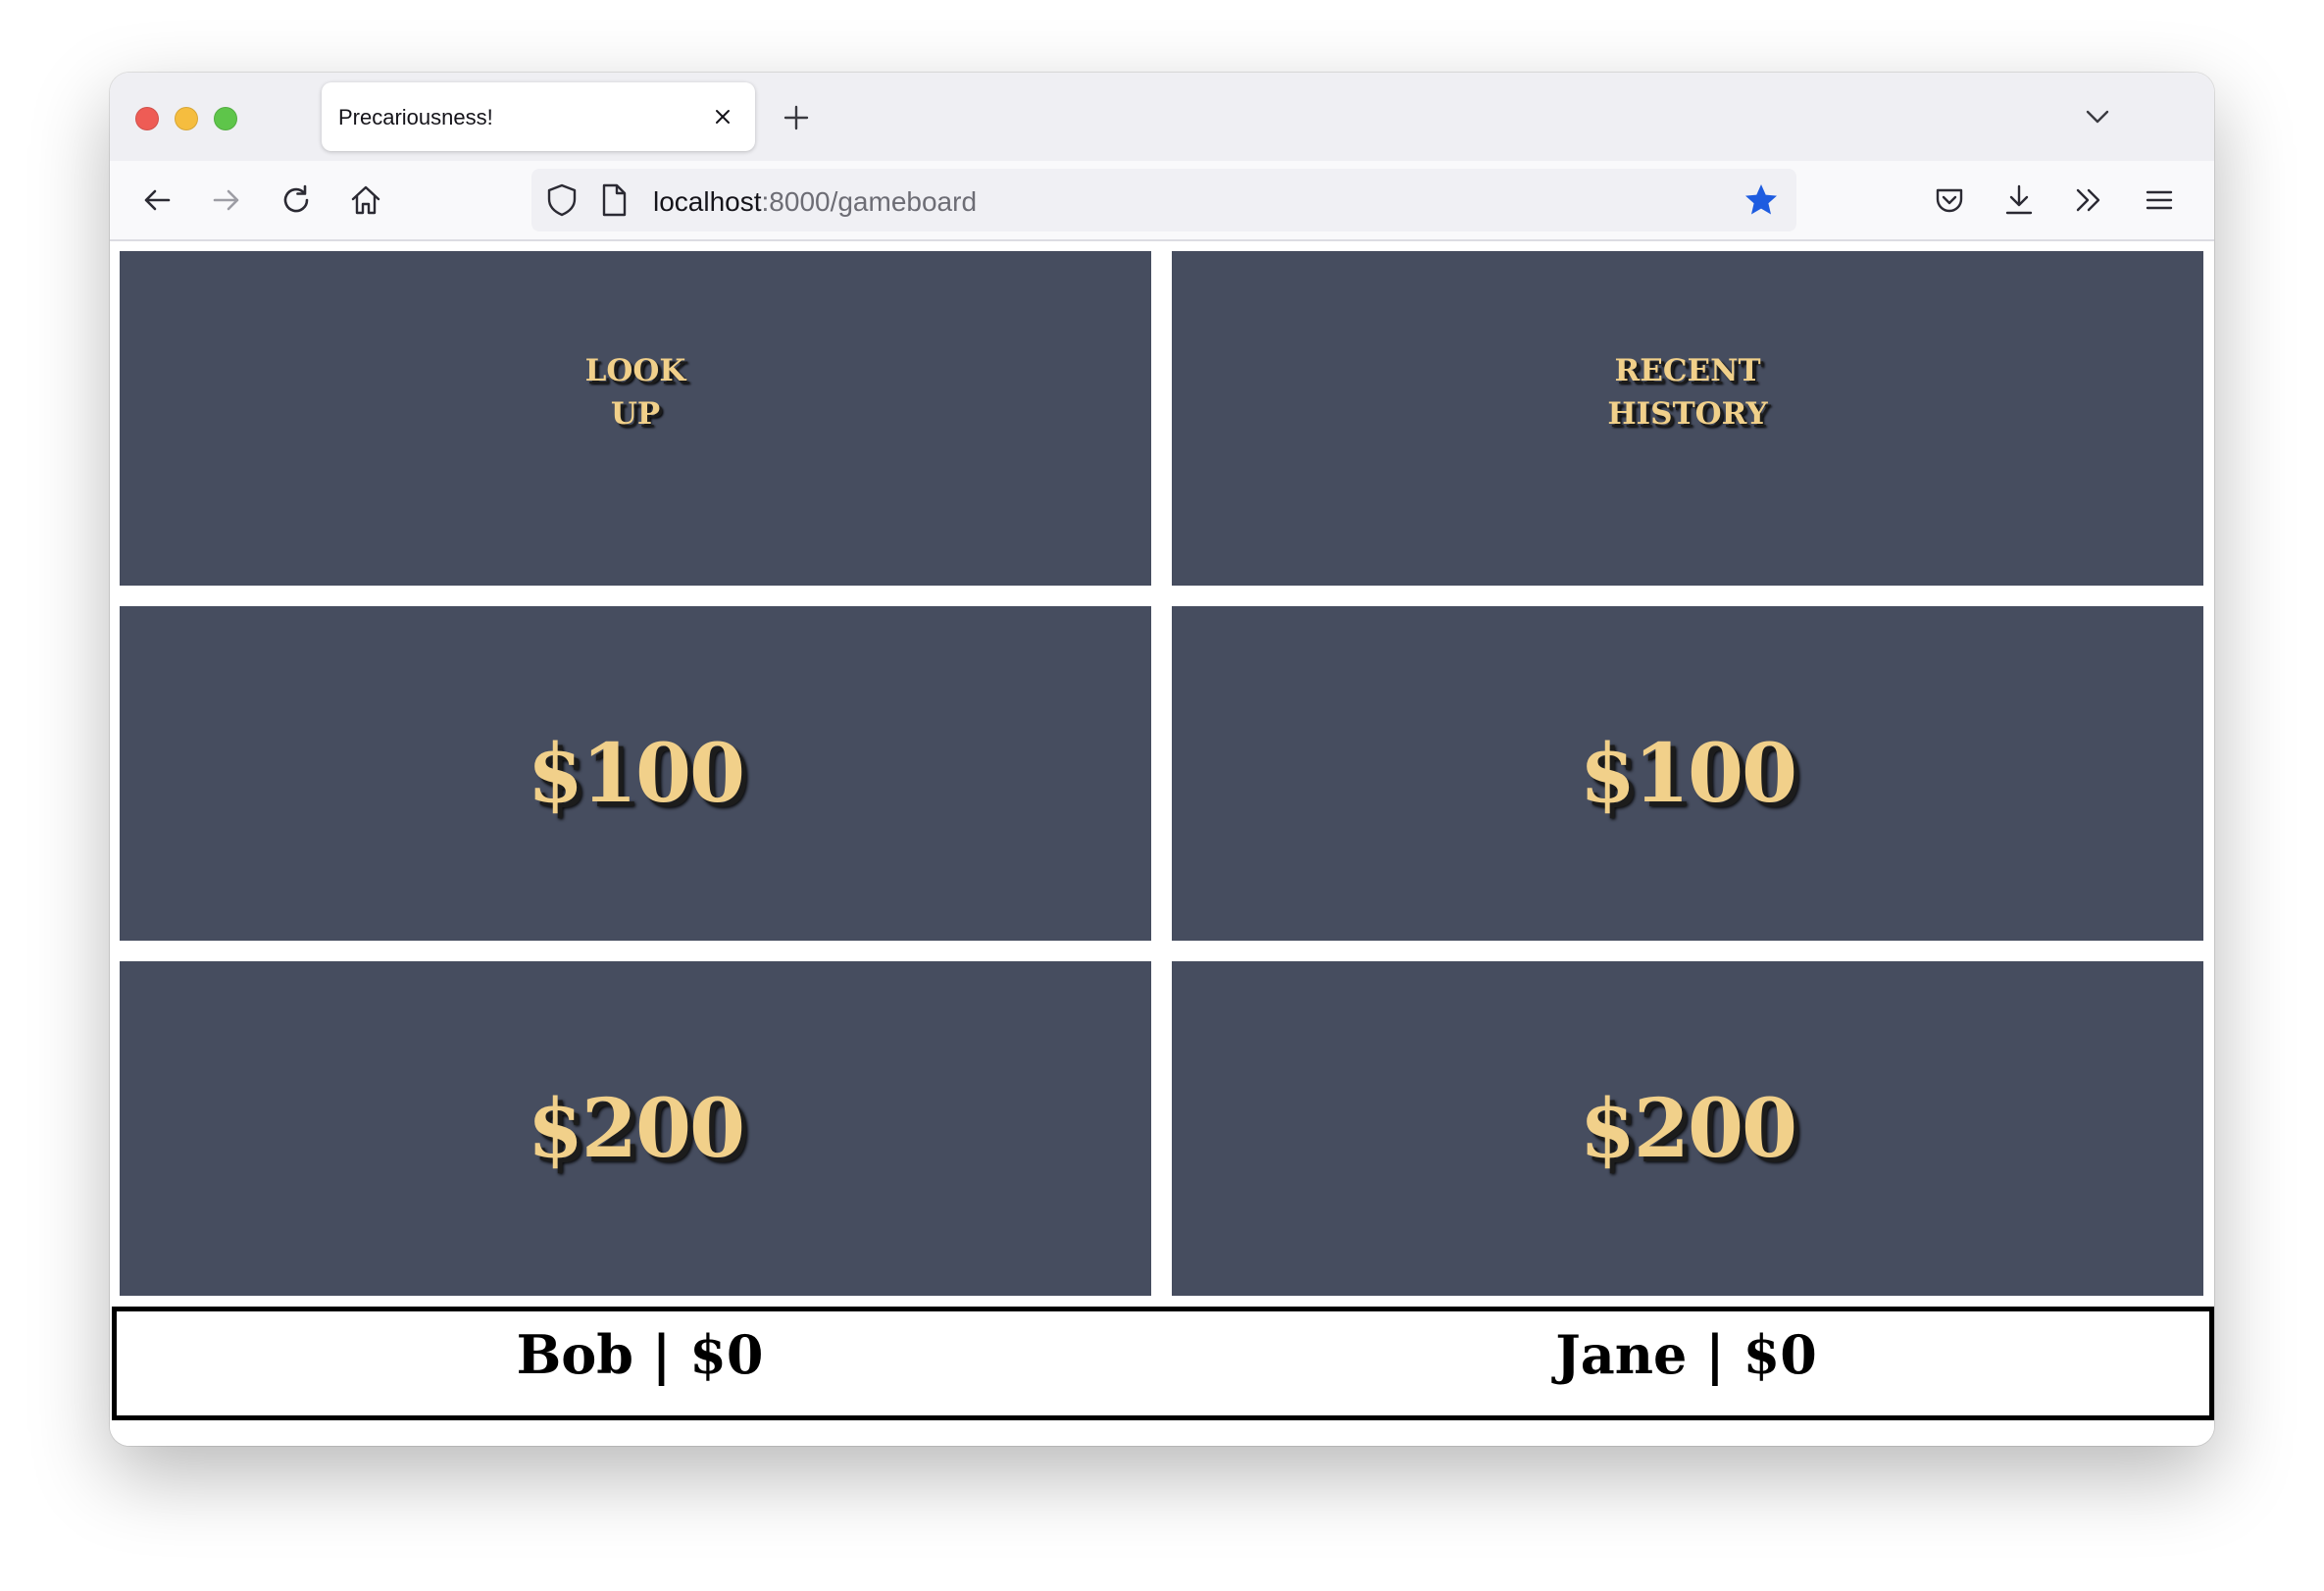 This screenshot has height=1591, width=2324. I want to click on category-label: RECENT HISTORY, so click(1688, 392).